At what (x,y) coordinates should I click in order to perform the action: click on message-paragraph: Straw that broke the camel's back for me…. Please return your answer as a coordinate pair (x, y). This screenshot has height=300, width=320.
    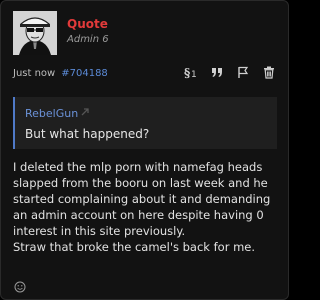
    Looking at the image, I should click on (134, 247).